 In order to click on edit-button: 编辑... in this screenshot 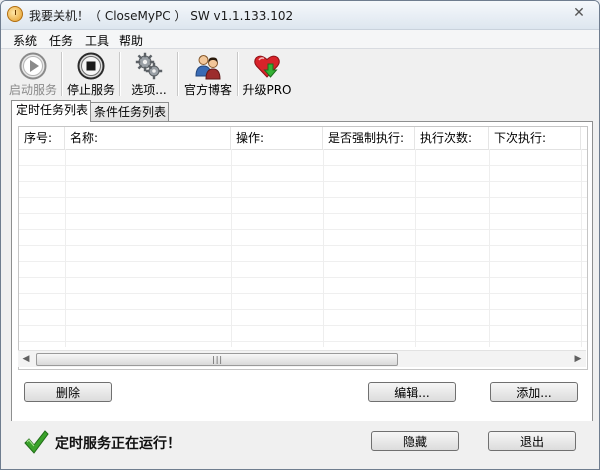, I will do `click(412, 392)`.